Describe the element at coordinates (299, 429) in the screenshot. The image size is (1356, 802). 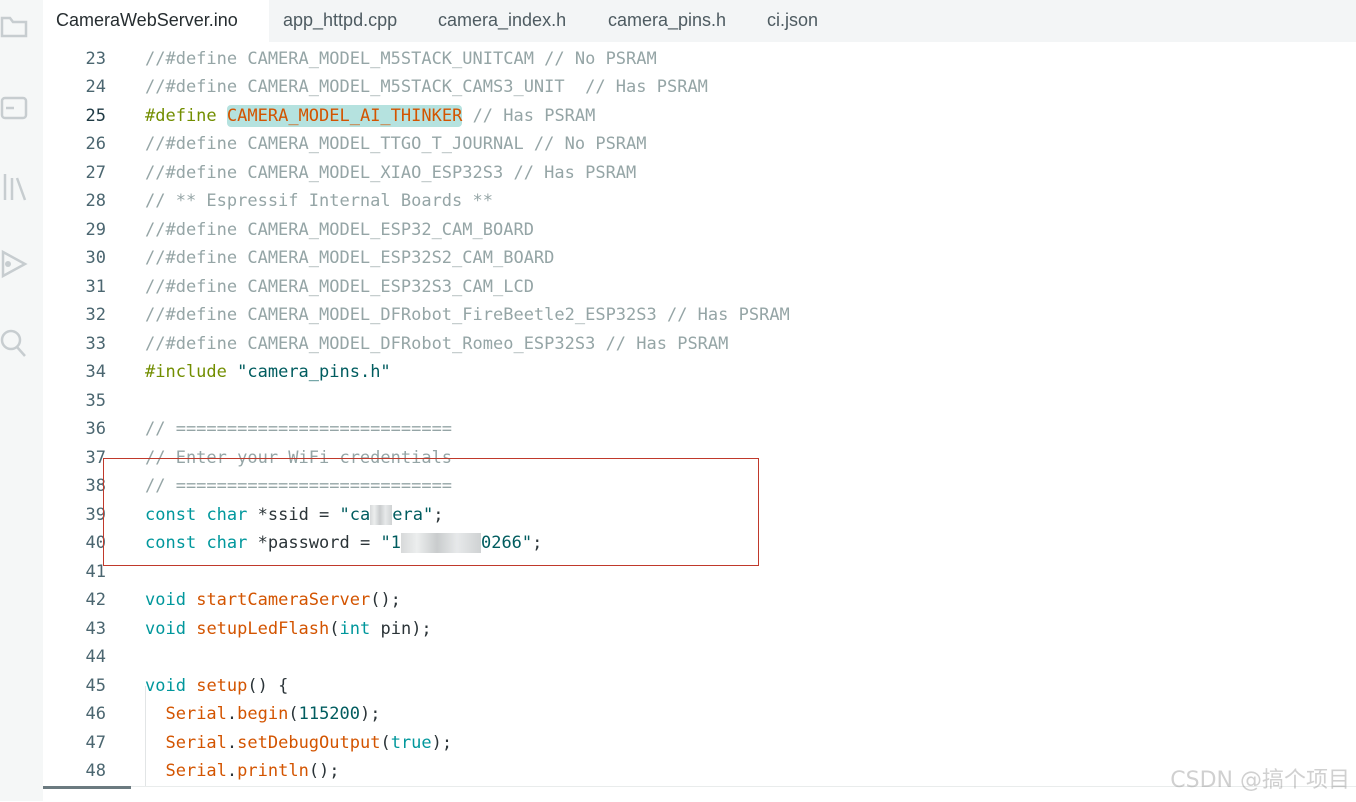
I see `comment: // ===========================` at that location.